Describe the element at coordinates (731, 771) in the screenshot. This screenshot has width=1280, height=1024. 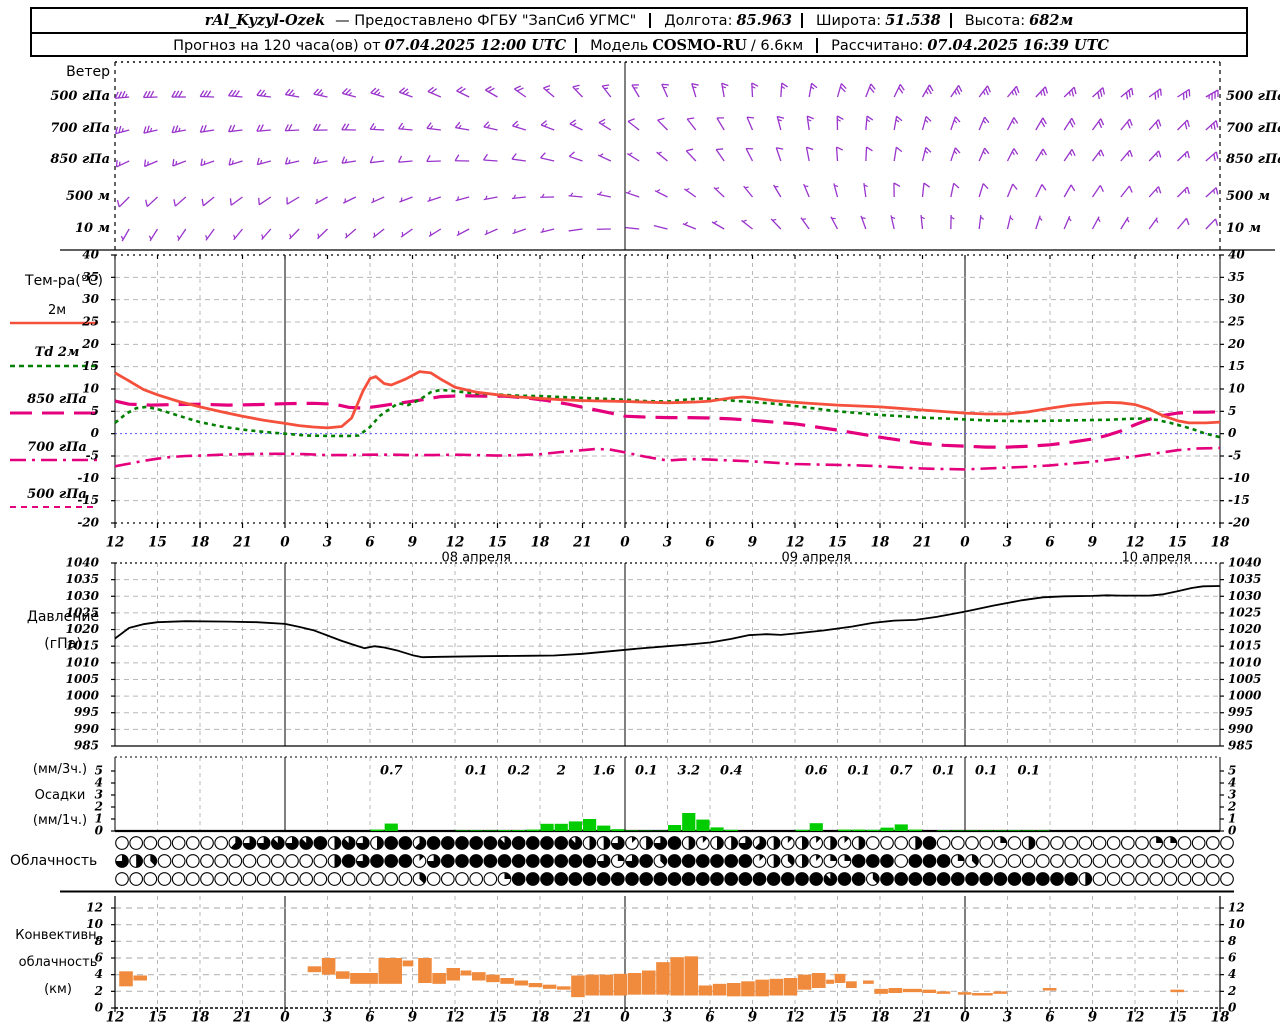
I see `svg-text: 0.4` at that location.